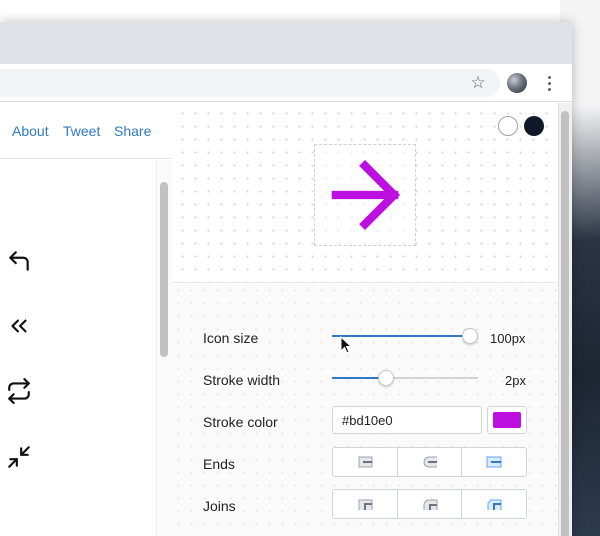 The height and width of the screenshot is (536, 600). I want to click on sidebar-scrollbar-thumb, so click(164, 269).